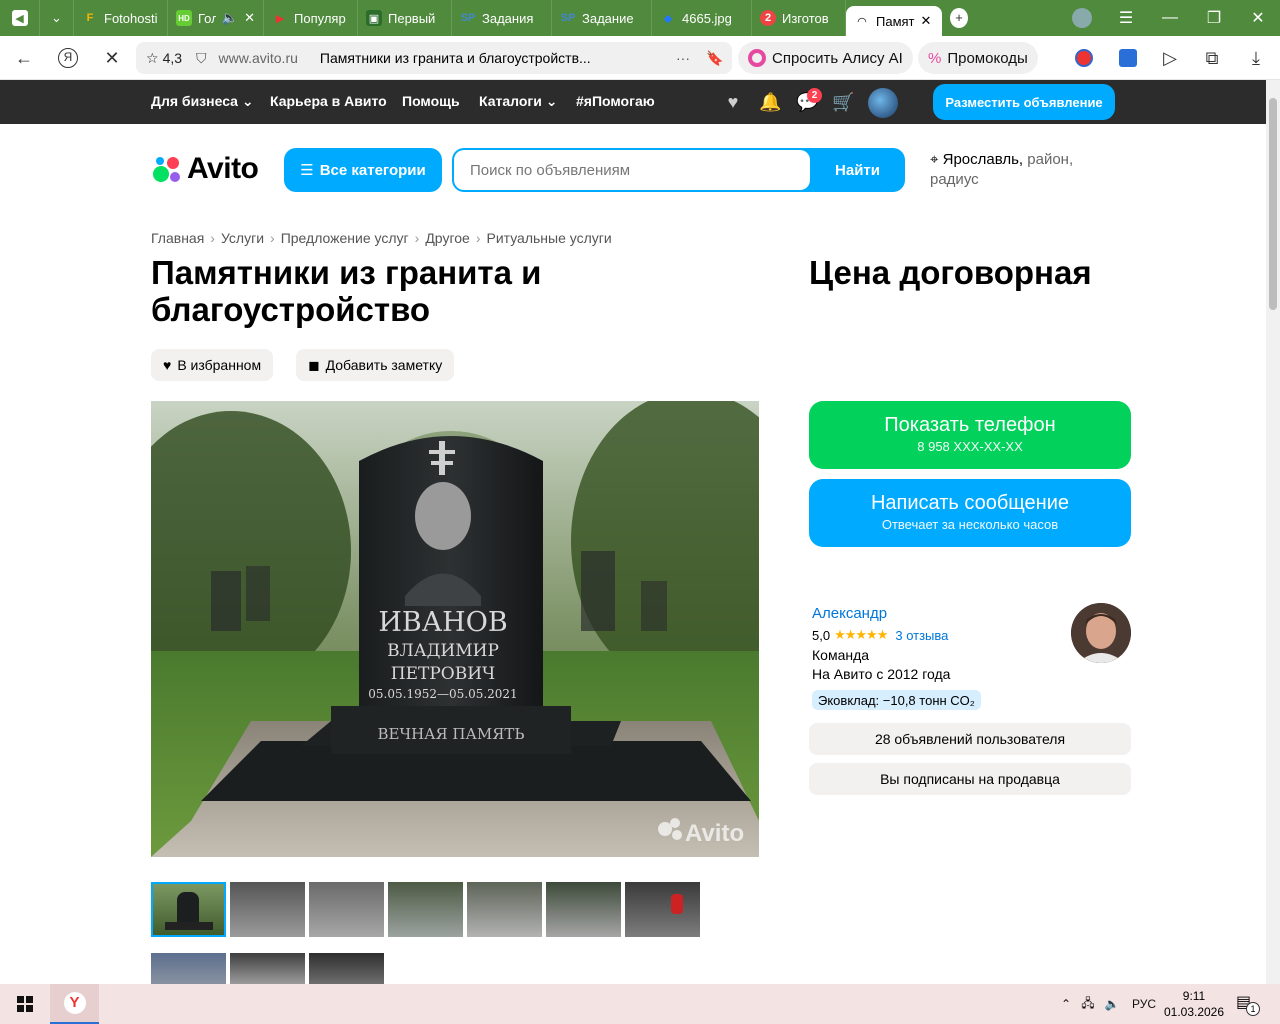  I want to click on extension-puzzle-icon: ⧉, so click(1212, 58).